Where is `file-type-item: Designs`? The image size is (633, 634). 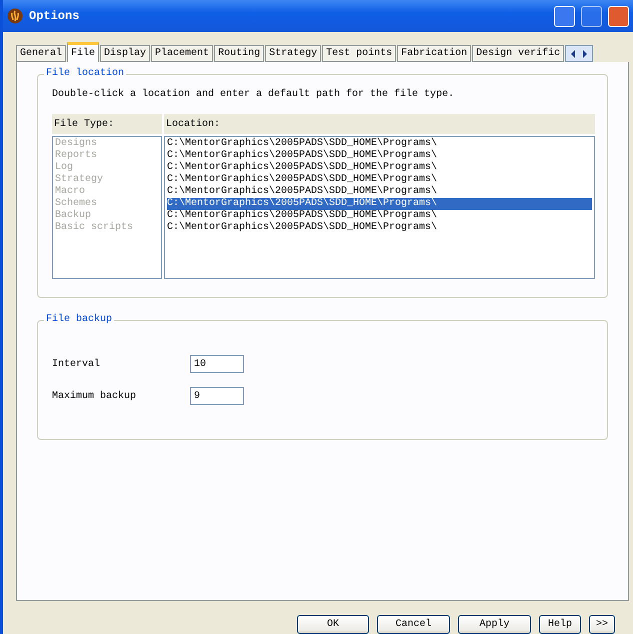 file-type-item: Designs is located at coordinates (76, 144).